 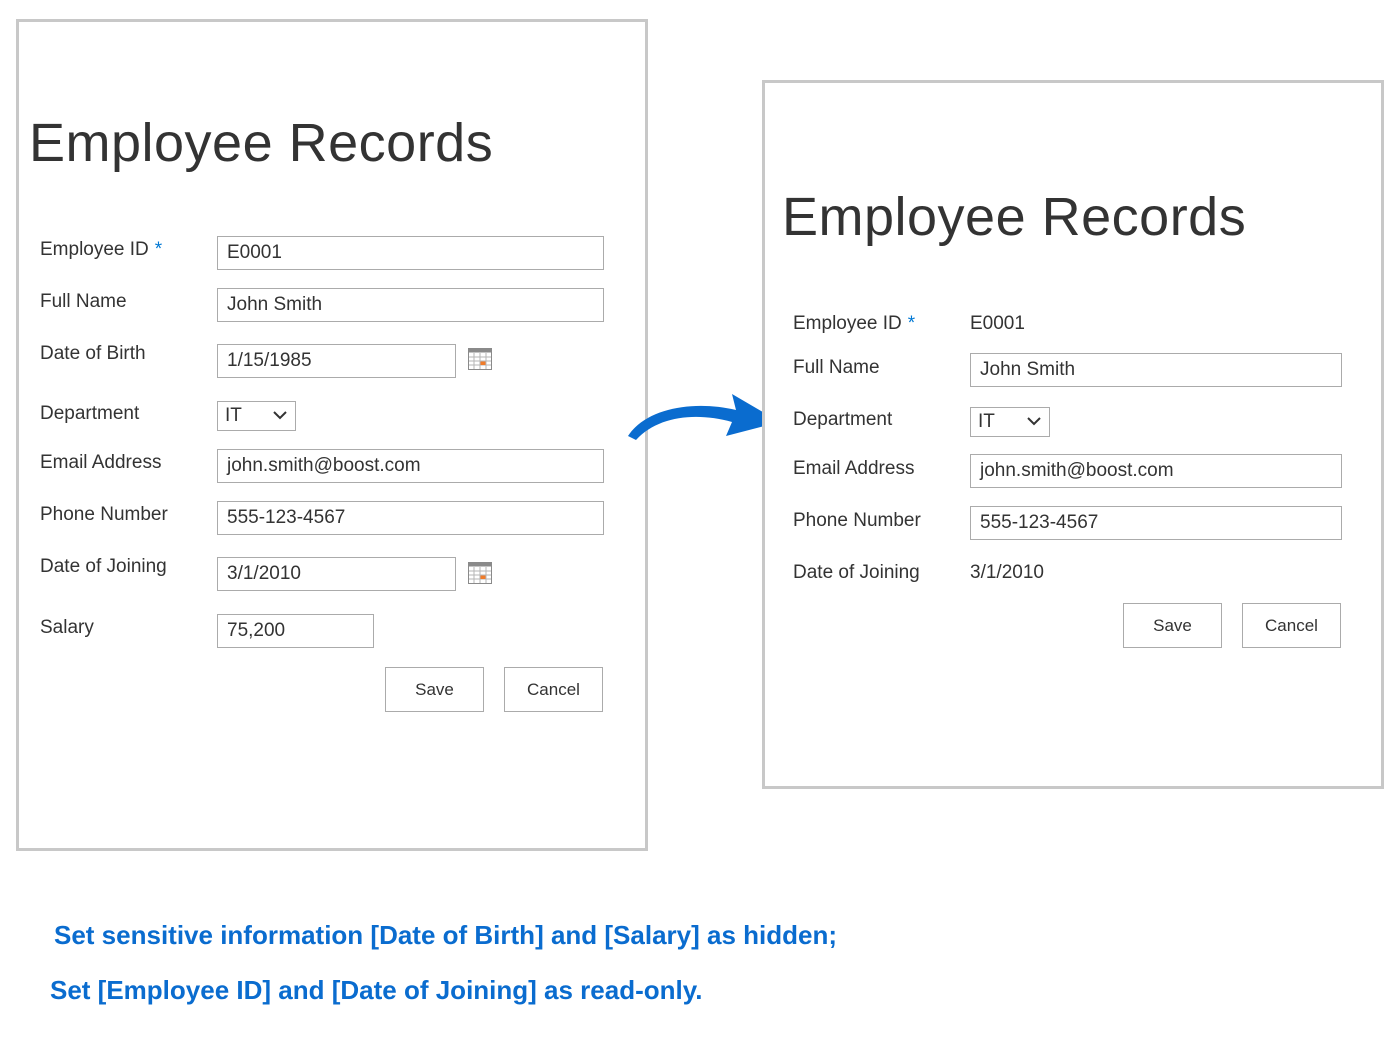 I want to click on date-of-birth-label: Date of Birth, so click(x=93, y=353).